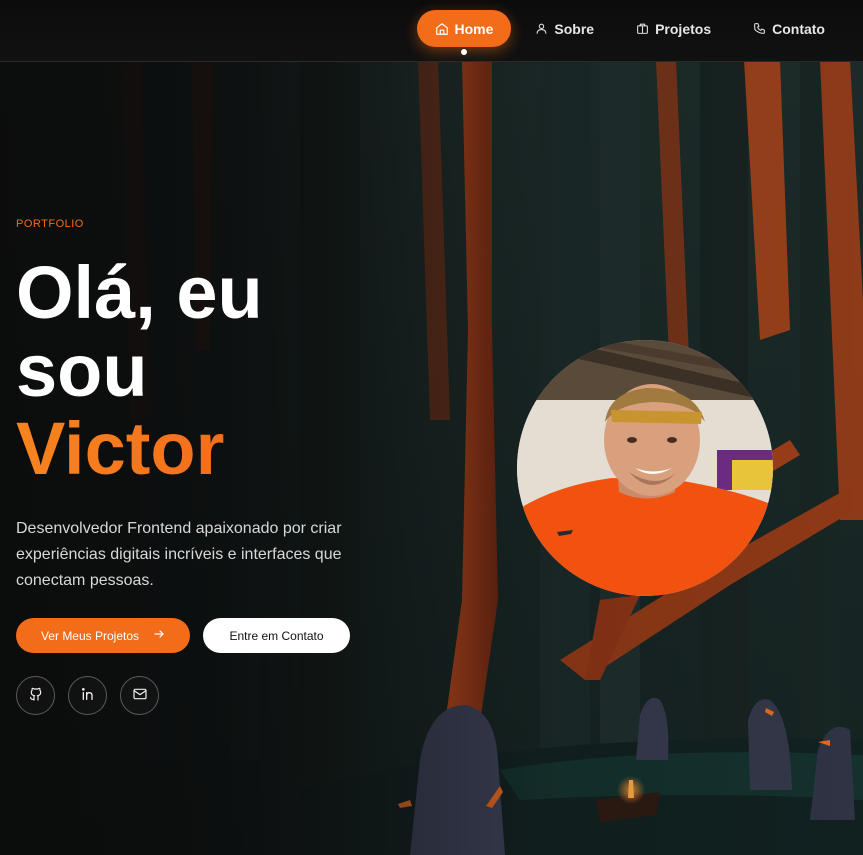 This screenshot has height=855, width=863. I want to click on nav-list: Home Sobre Projetos Contato, so click(630, 32).